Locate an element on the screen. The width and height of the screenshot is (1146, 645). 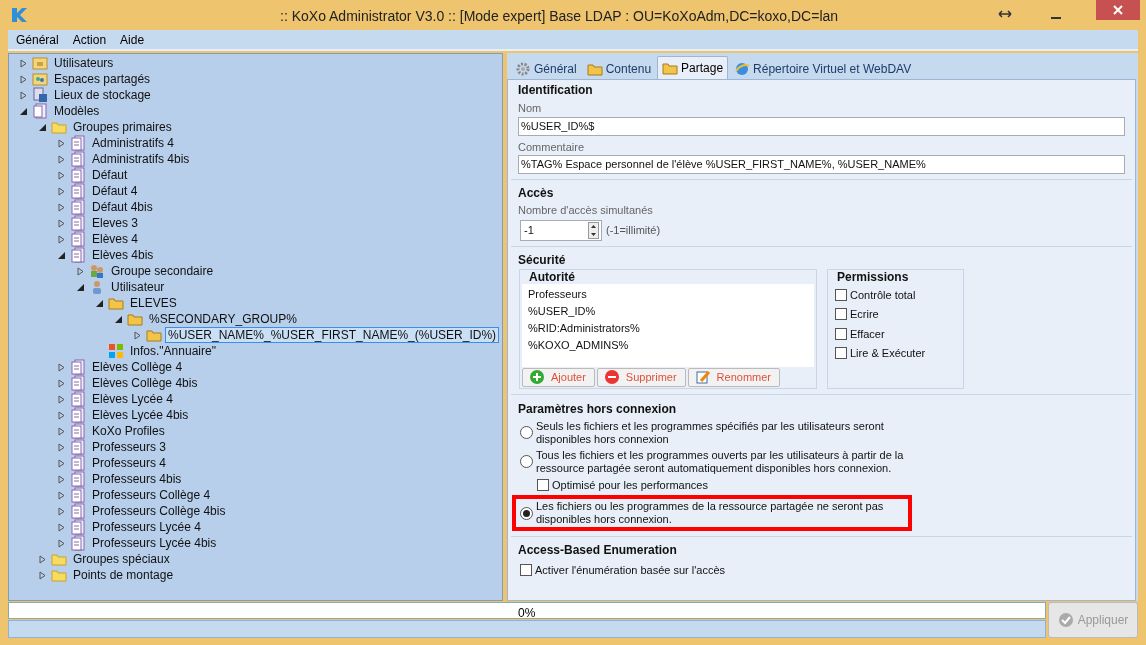
tree-item: Elèves 4 is located at coordinates (115, 239).